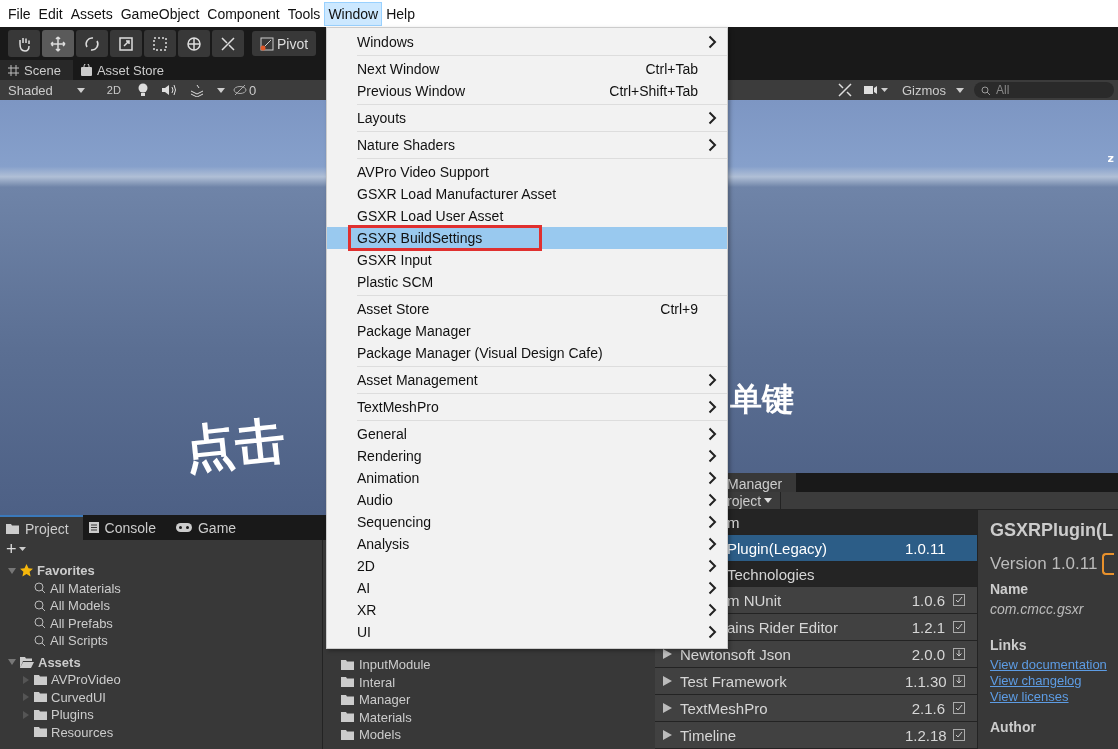 The image size is (1118, 749). Describe the element at coordinates (1010, 589) in the screenshot. I see `field-label: Name` at that location.